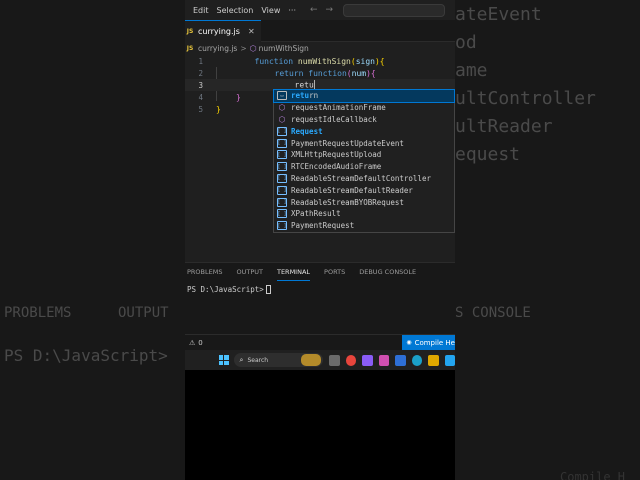 Image resolution: width=640 pixels, height=480 pixels. What do you see at coordinates (249, 272) in the screenshot?
I see `tab-output: OUTPUT` at bounding box center [249, 272].